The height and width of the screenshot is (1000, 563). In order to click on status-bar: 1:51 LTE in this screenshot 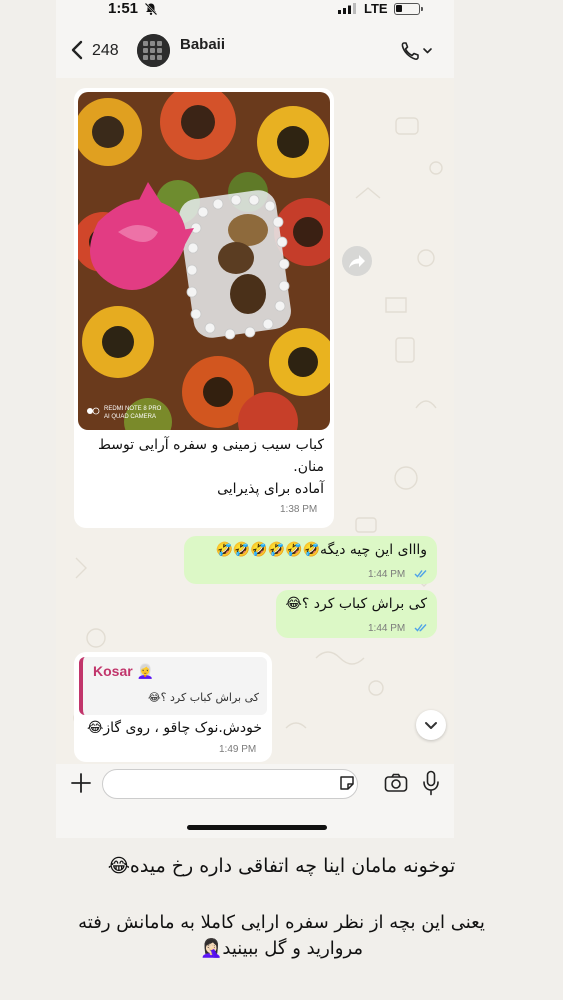, I will do `click(255, 11)`.